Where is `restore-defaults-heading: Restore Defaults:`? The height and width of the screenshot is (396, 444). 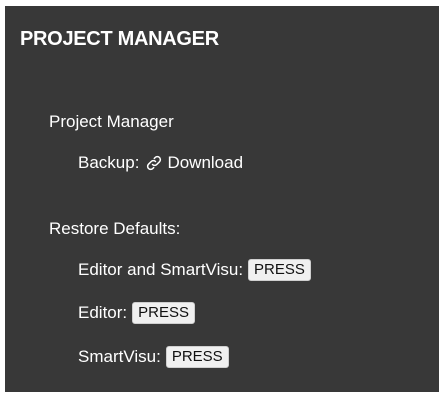
restore-defaults-heading: Restore Defaults: is located at coordinates (115, 228).